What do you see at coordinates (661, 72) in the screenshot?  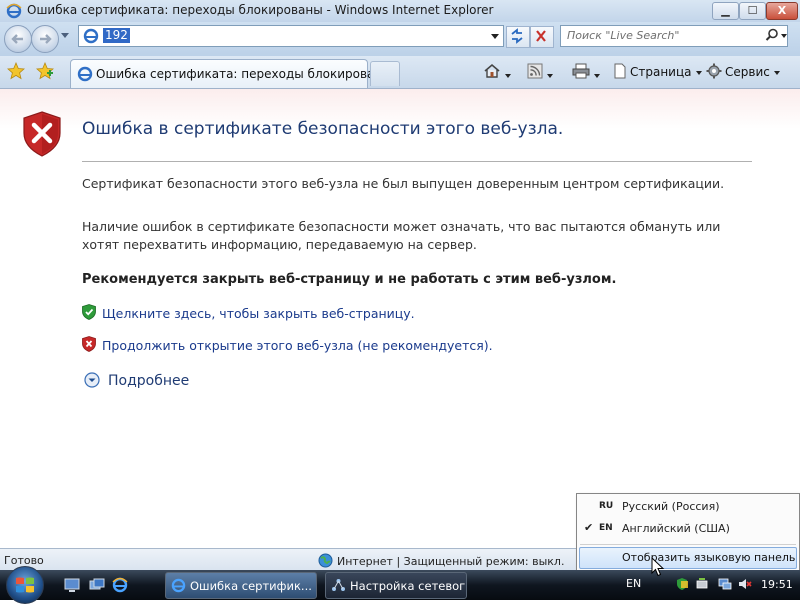 I see `page-menu-label: Страница` at bounding box center [661, 72].